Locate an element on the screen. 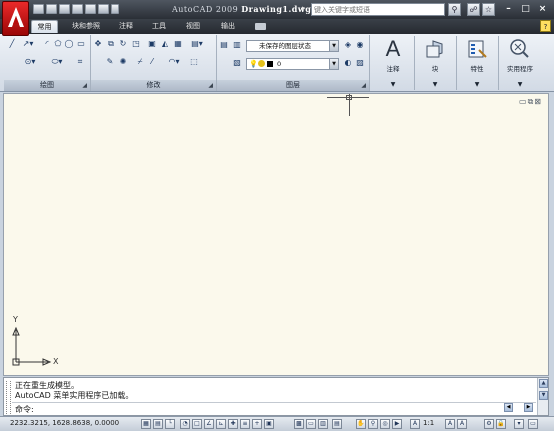  status-tray-menu-icon: ▾ is located at coordinates (519, 424).